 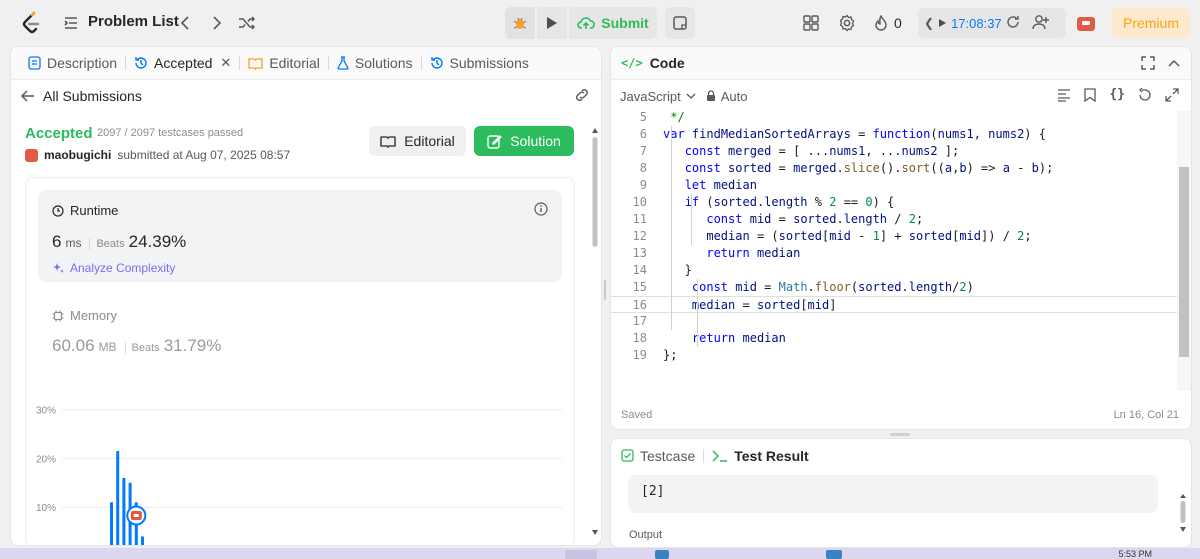 I want to click on panel-resize-handle, so click(x=605, y=290).